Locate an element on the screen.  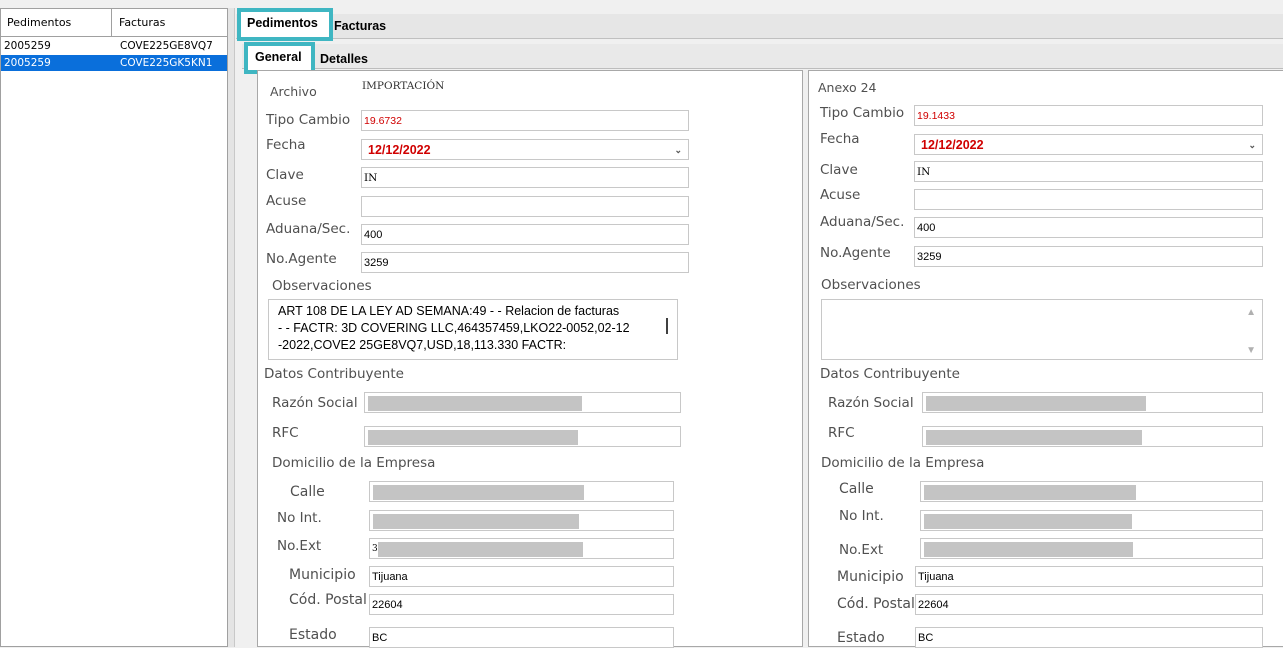
row-factura: COVE225GE8VQ7 is located at coordinates (166, 46).